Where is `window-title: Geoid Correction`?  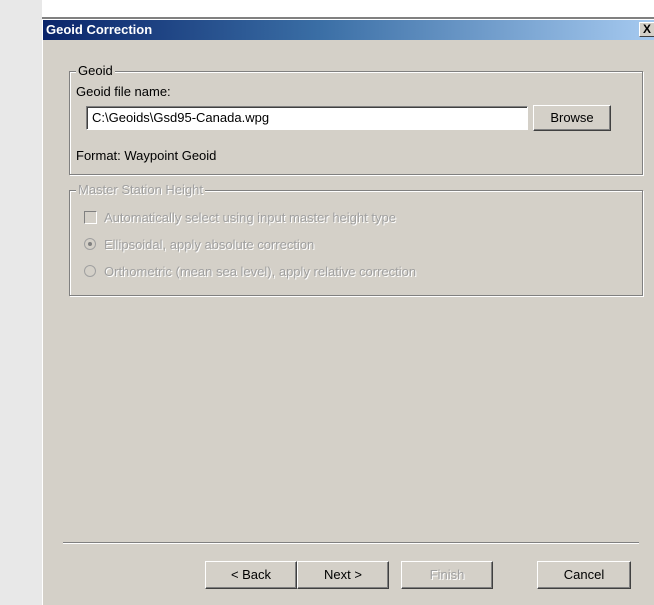 window-title: Geoid Correction is located at coordinates (99, 29).